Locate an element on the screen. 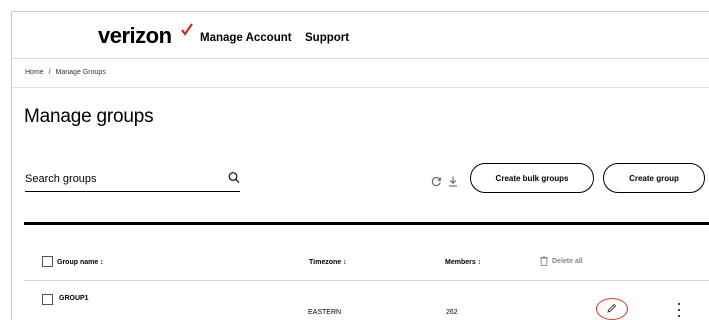 The height and width of the screenshot is (320, 709). more-options-icon is located at coordinates (679, 310).